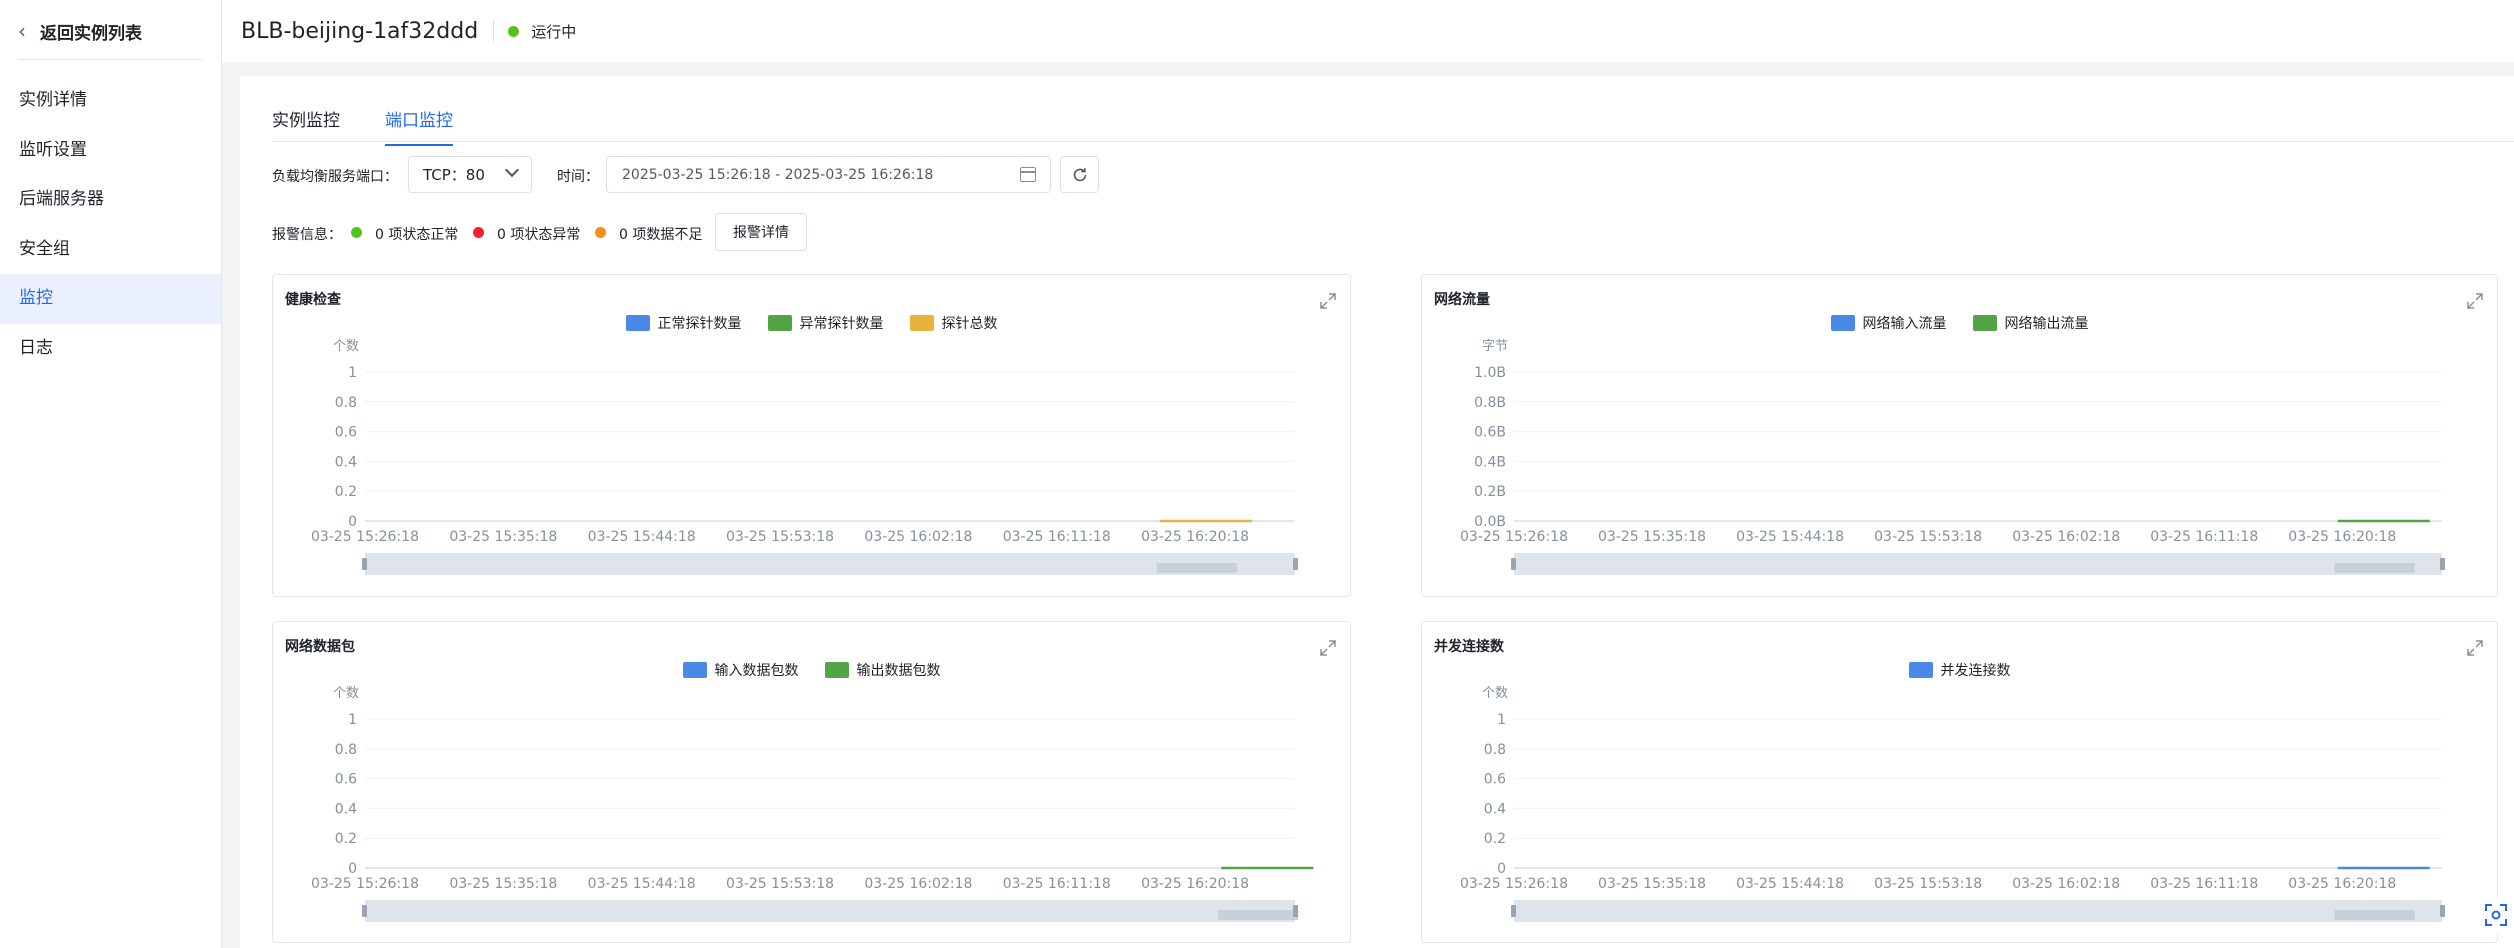  Describe the element at coordinates (600, 232) in the screenshot. I see `alarm-insufficient-dot` at that location.